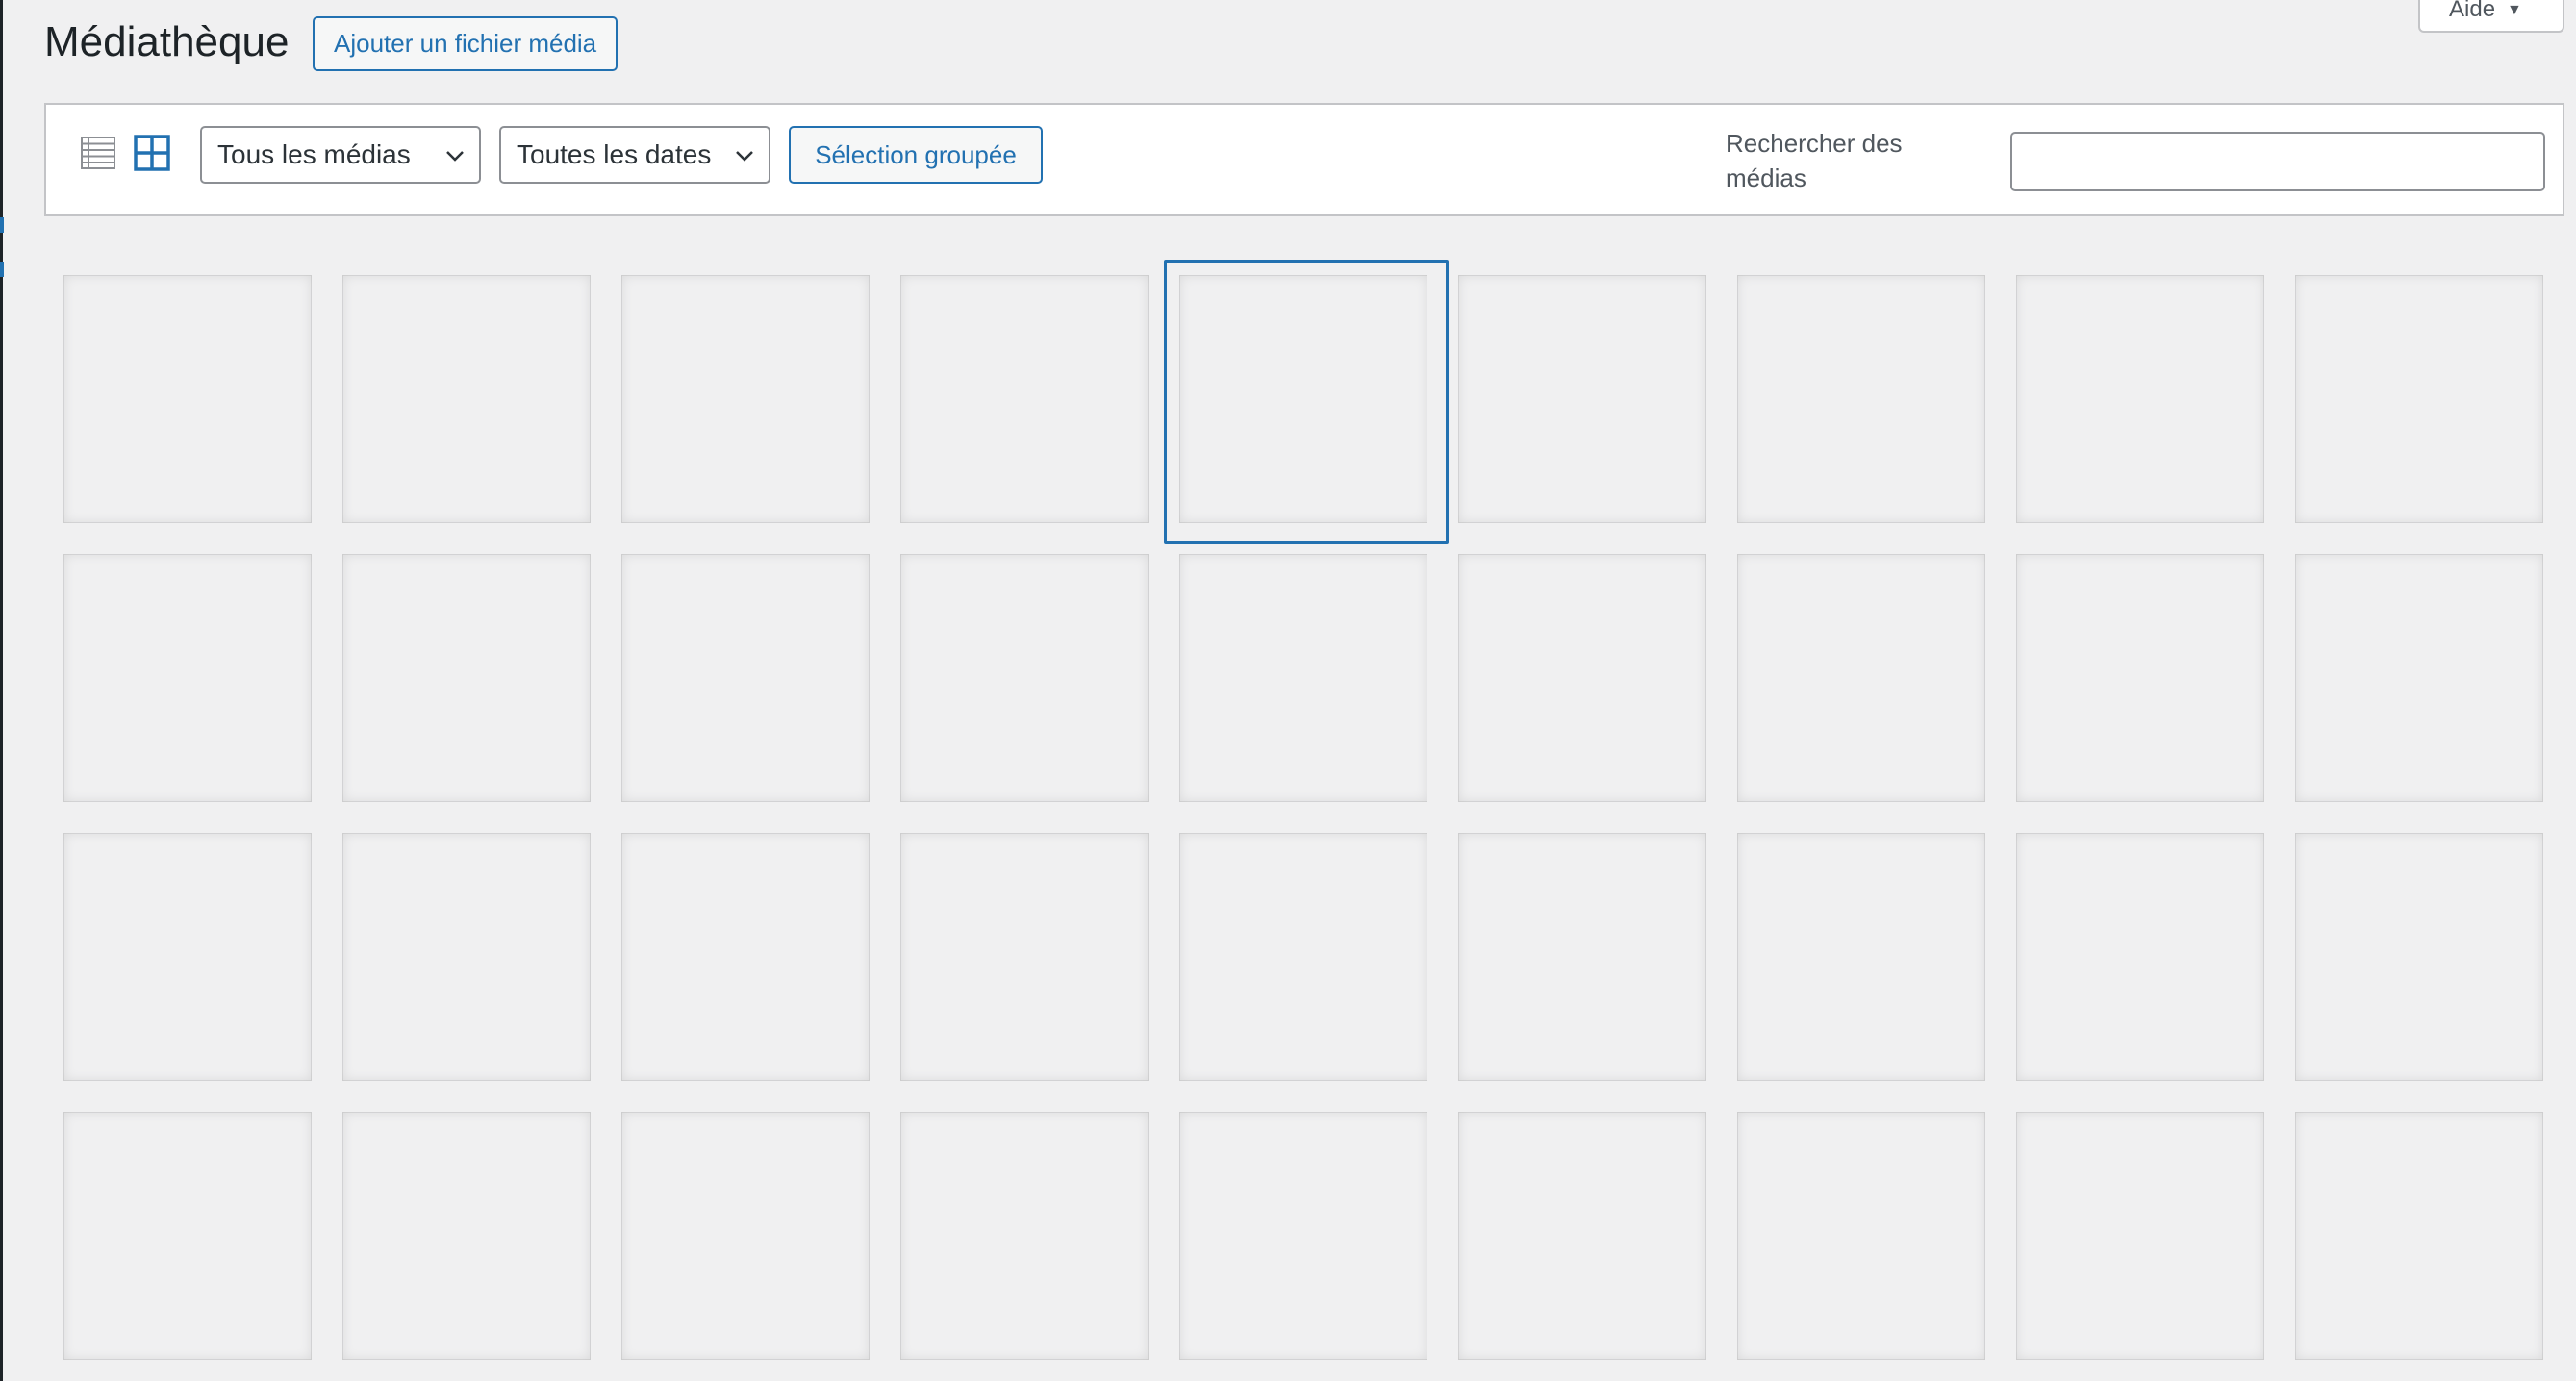  What do you see at coordinates (314, 154) in the screenshot?
I see `media-type-filter-value: Tous les médias` at bounding box center [314, 154].